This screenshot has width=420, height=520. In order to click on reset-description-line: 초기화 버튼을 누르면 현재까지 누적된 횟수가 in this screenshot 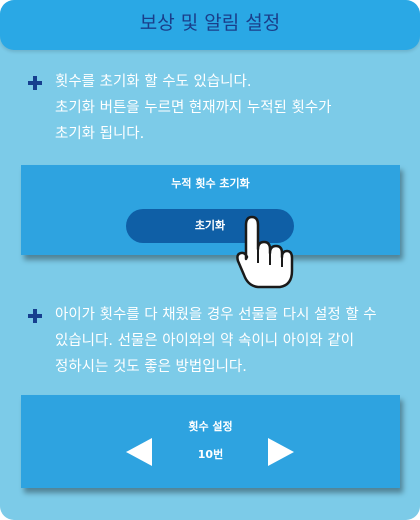, I will do `click(193, 108)`.